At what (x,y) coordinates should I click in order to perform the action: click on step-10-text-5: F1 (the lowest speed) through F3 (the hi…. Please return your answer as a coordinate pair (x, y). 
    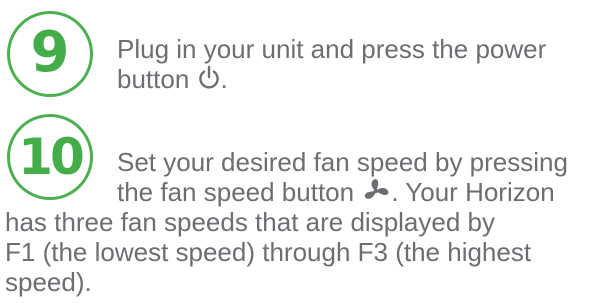
    Looking at the image, I should click on (268, 252).